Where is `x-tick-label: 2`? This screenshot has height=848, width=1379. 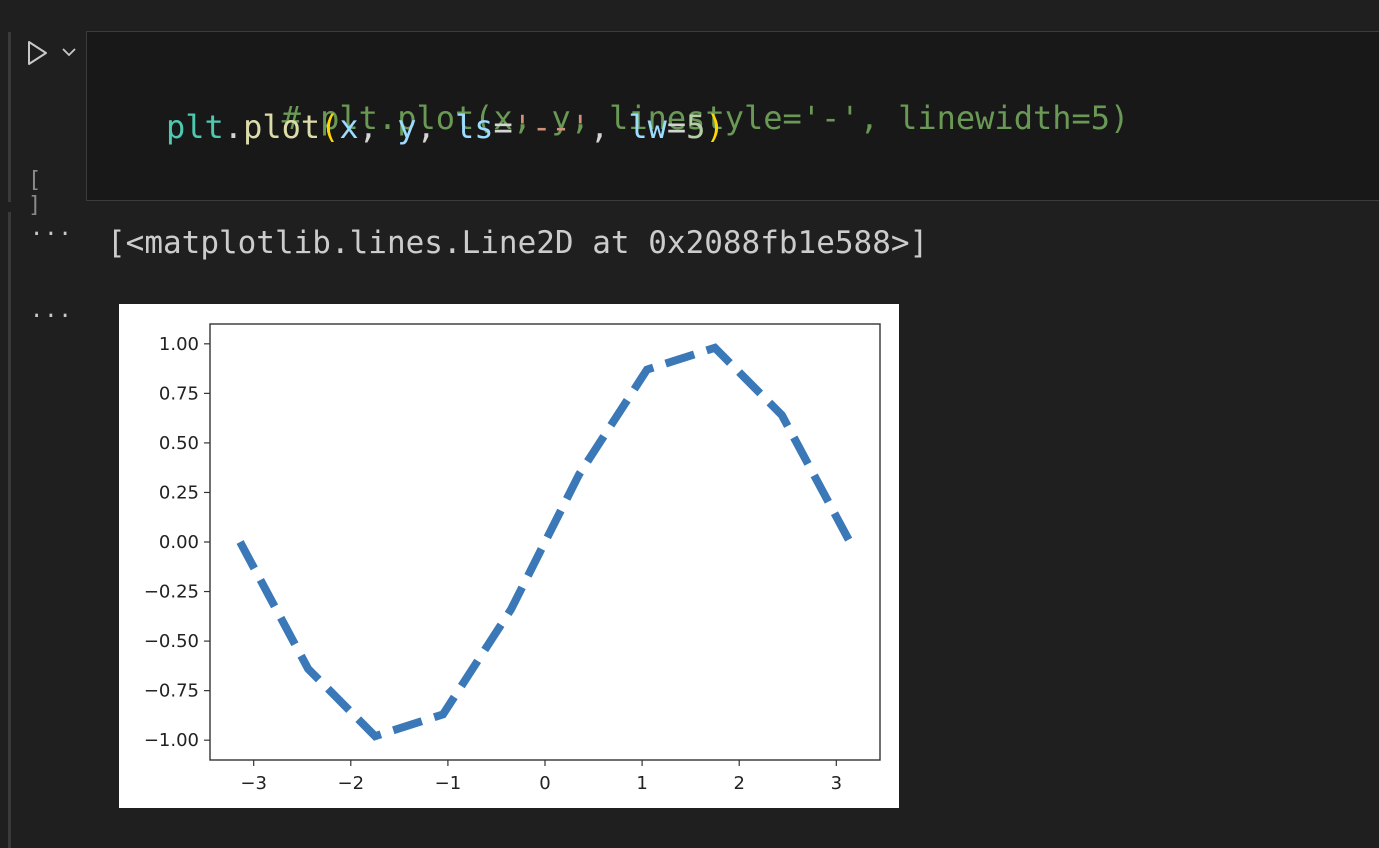 x-tick-label: 2 is located at coordinates (738, 783).